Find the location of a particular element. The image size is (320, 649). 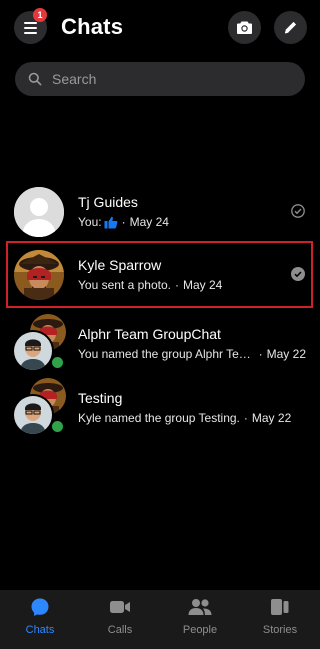

page-title: Chats is located at coordinates (92, 26).